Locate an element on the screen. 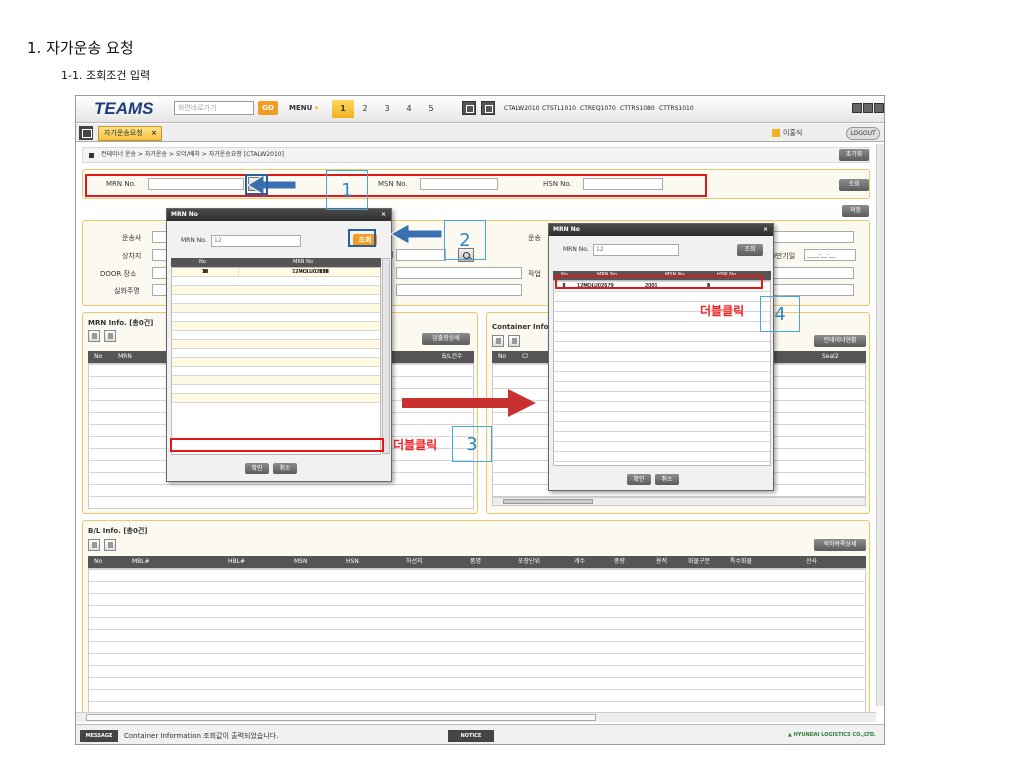 The image size is (1024, 768). double-click-label-3: 더블클릭 is located at coordinates (415, 445).